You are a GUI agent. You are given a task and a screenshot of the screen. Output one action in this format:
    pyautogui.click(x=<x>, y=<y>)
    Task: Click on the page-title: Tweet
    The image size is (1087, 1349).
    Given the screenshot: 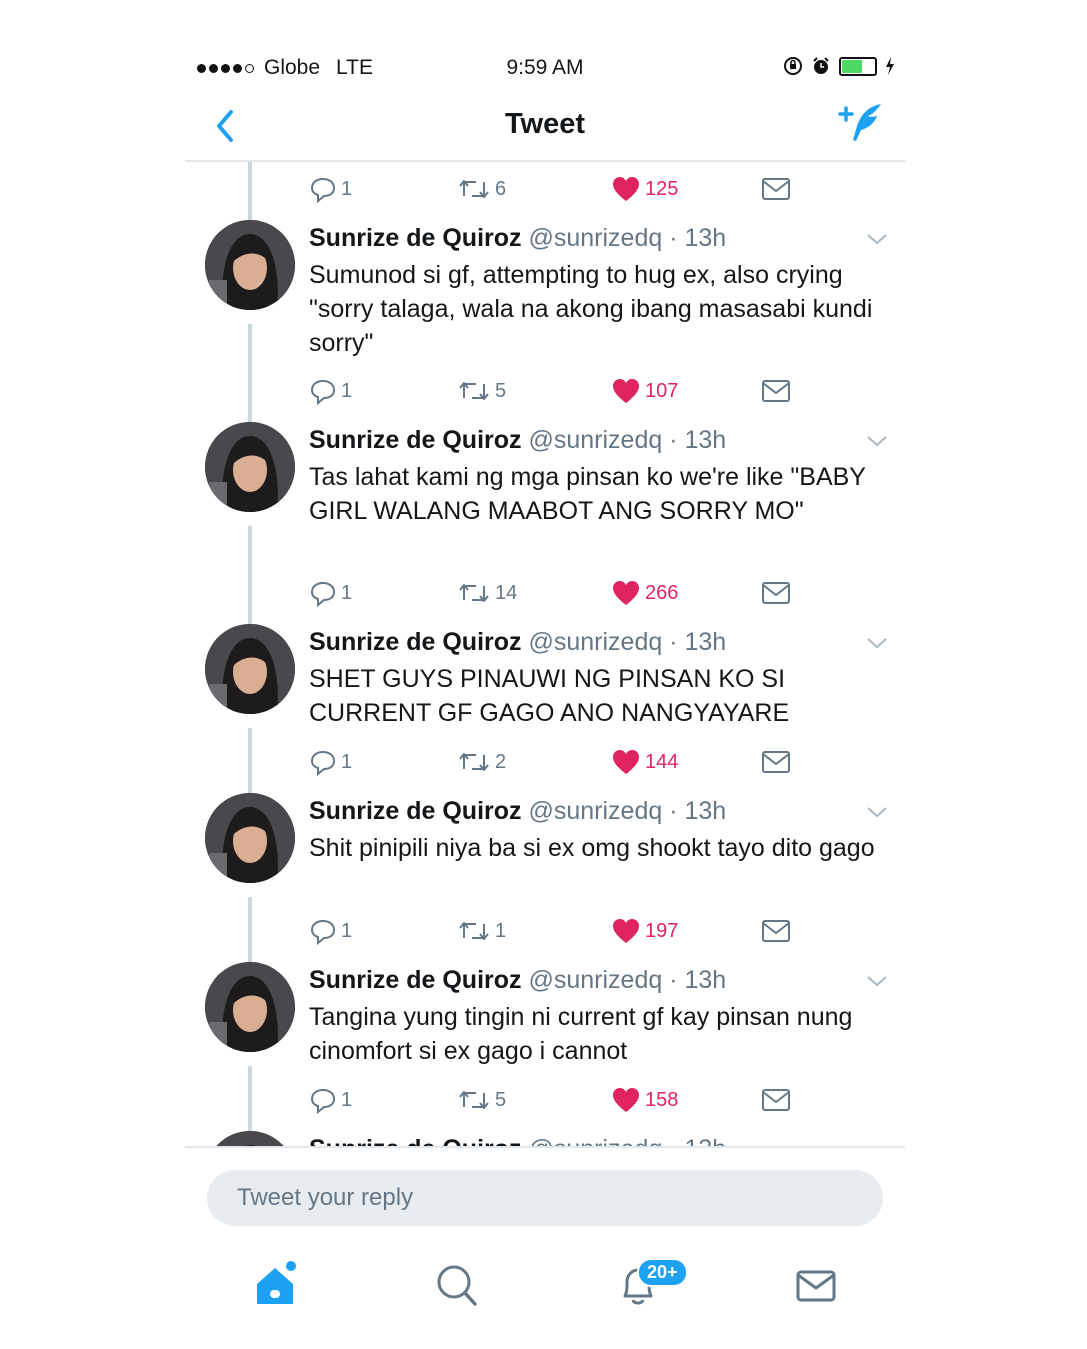 What is the action you would take?
    pyautogui.click(x=545, y=124)
    